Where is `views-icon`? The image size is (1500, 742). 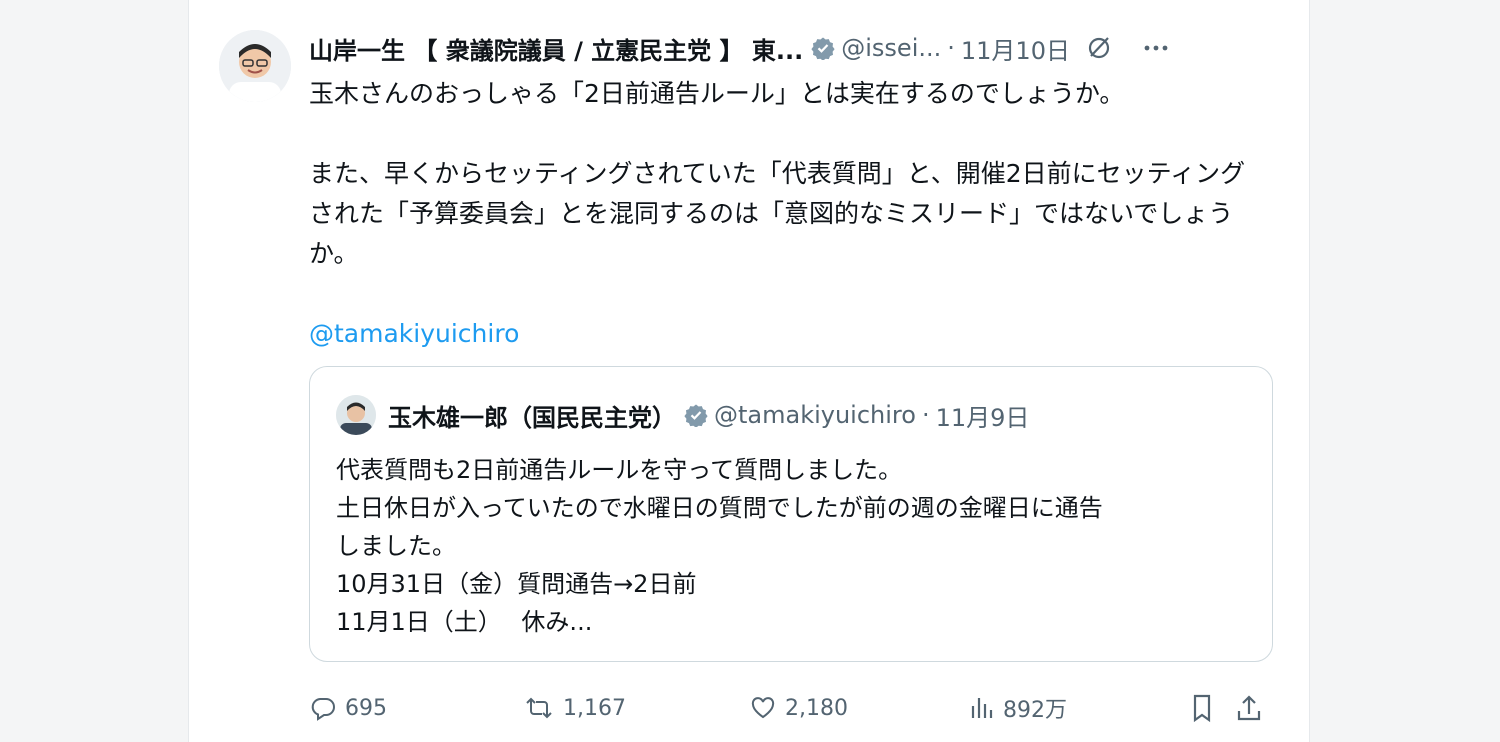 views-icon is located at coordinates (982, 708).